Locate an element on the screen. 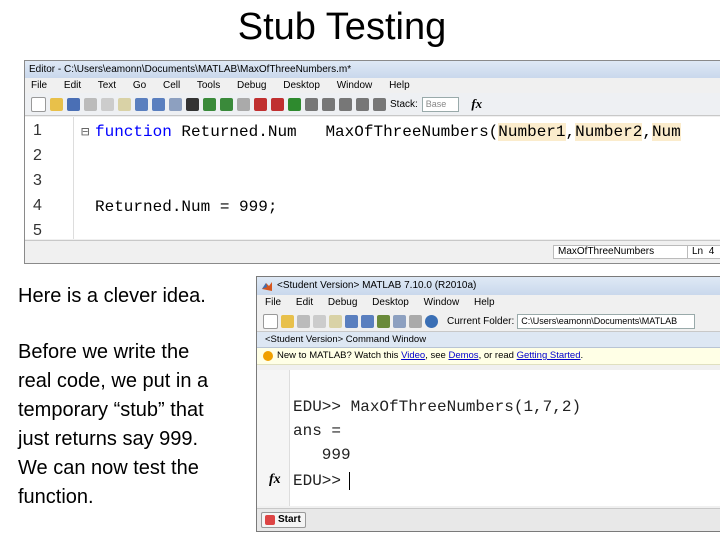 This screenshot has height=540, width=720. start-button: Start is located at coordinates (283, 520).